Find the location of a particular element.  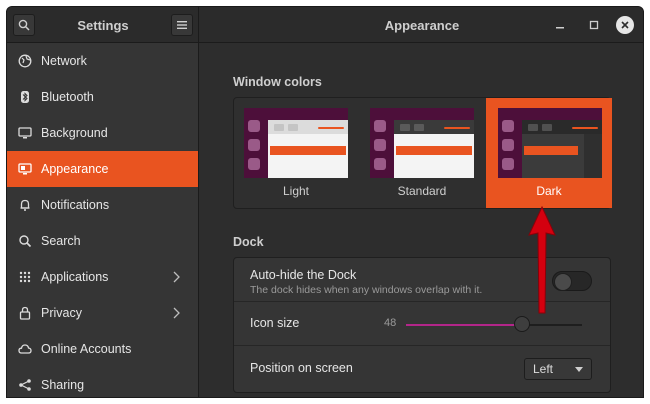

share-icon is located at coordinates (25, 385).